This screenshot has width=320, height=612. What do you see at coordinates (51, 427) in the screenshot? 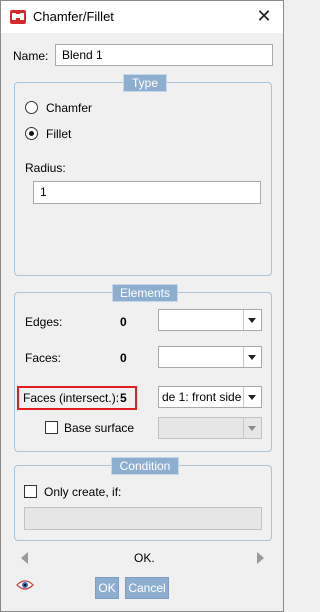
I see `base-surface-checkbox` at bounding box center [51, 427].